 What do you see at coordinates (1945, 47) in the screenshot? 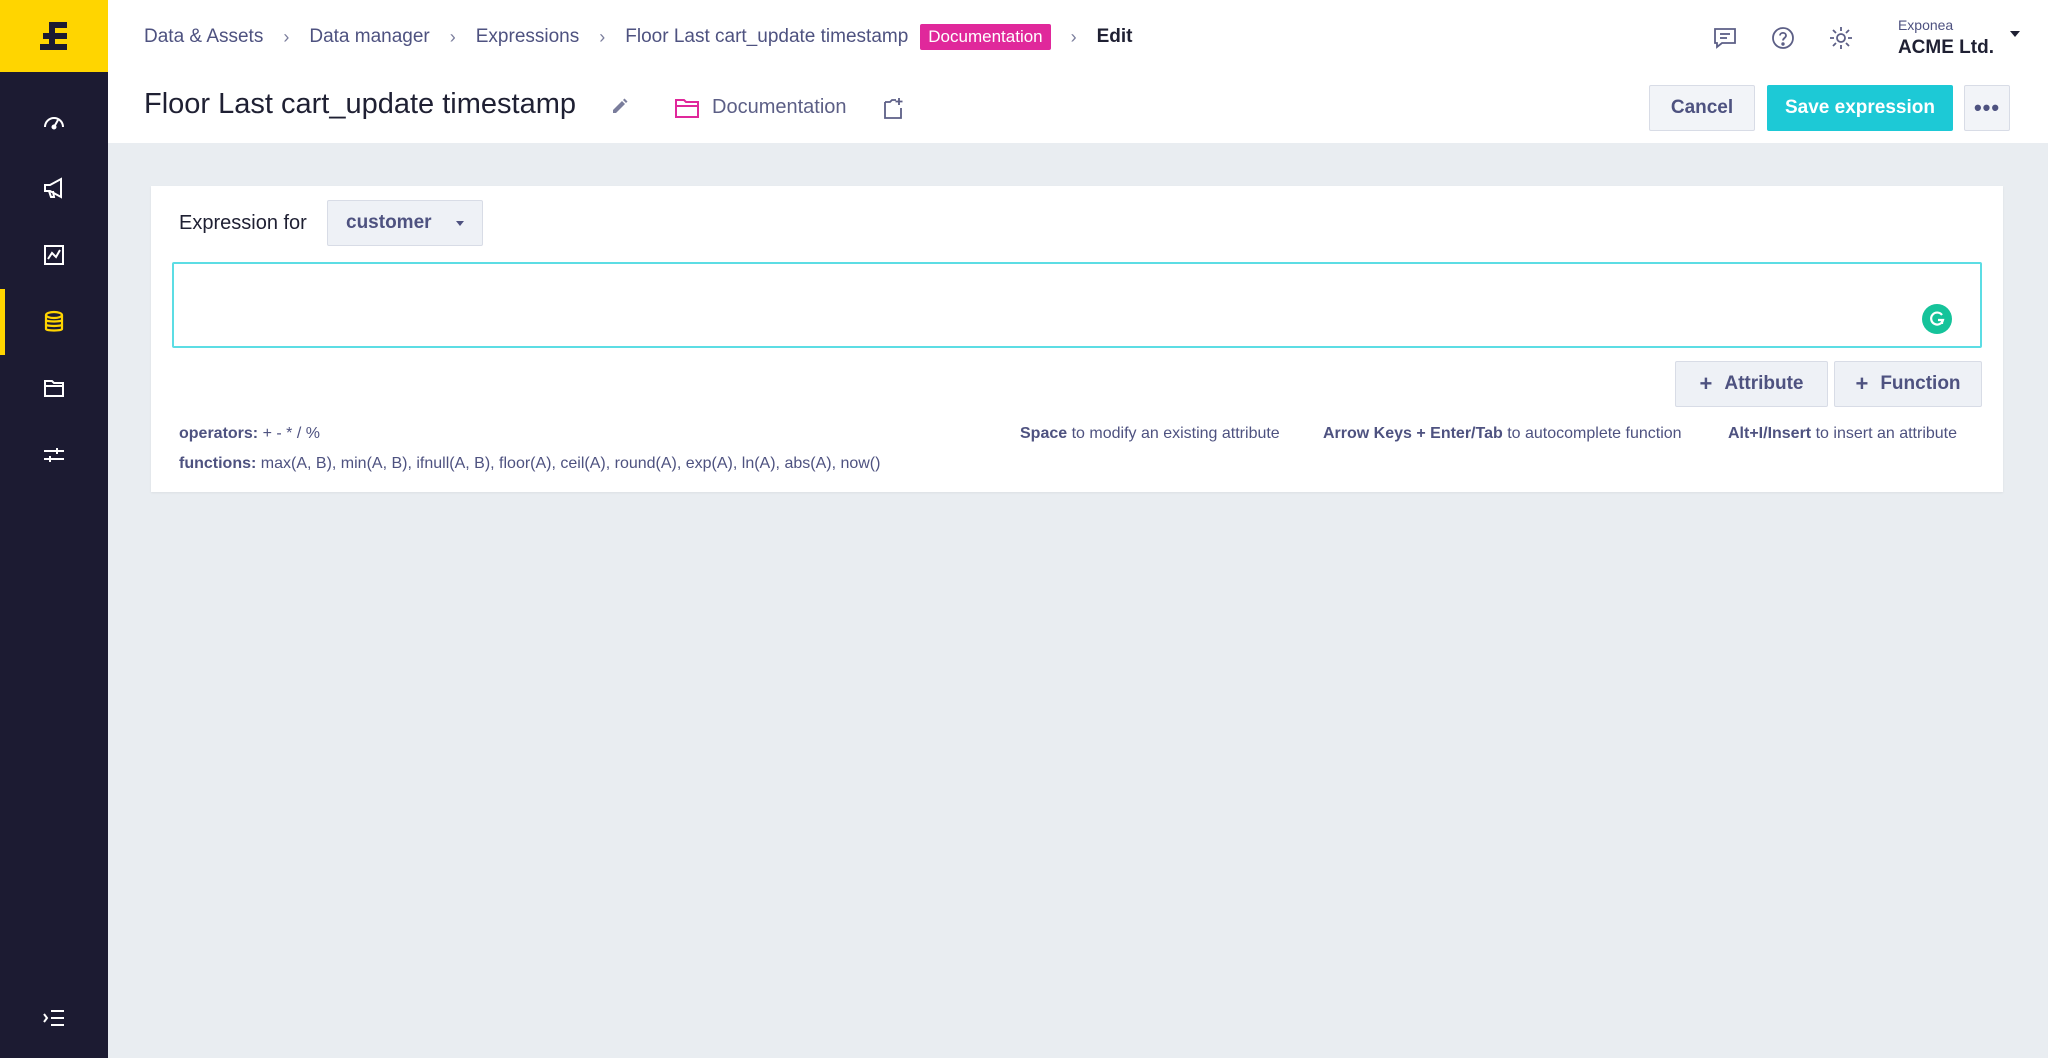
I see `account-name: ACME Ltd.` at bounding box center [1945, 47].